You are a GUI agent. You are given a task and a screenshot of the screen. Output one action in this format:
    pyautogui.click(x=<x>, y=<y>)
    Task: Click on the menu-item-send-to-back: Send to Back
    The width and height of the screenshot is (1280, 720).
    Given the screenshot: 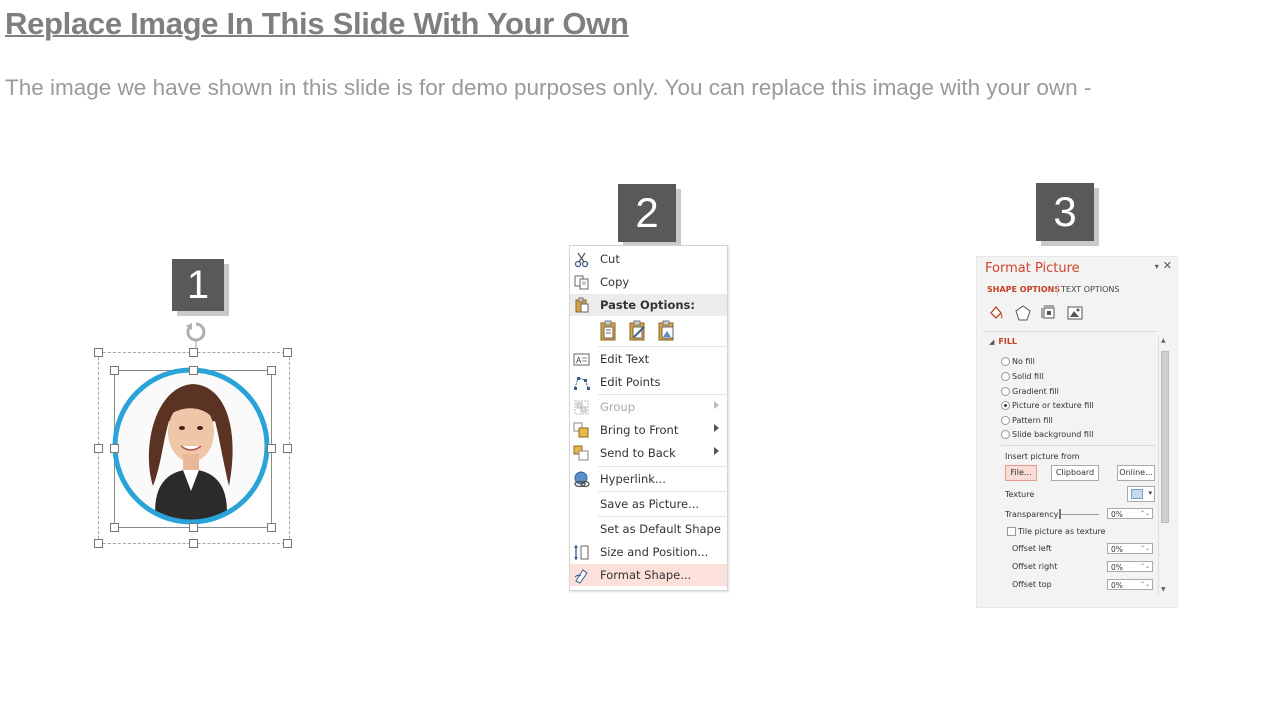 What is the action you would take?
    pyautogui.click(x=648, y=453)
    